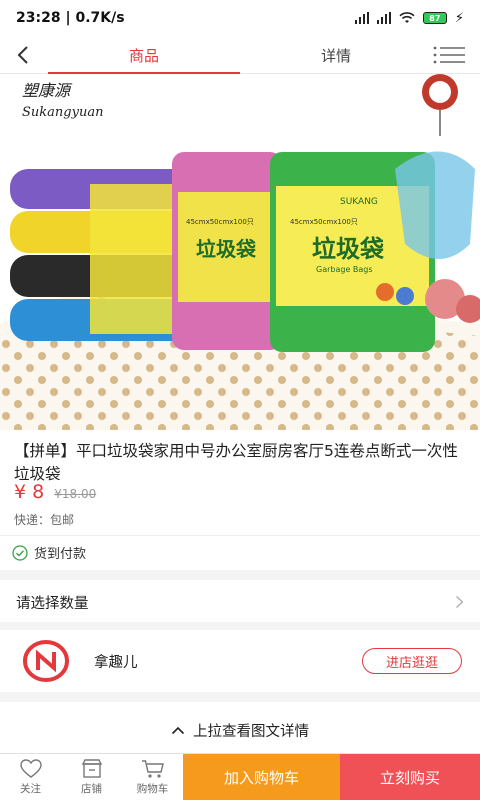  What do you see at coordinates (152, 789) in the screenshot?
I see `cart-label: 购物车` at bounding box center [152, 789].